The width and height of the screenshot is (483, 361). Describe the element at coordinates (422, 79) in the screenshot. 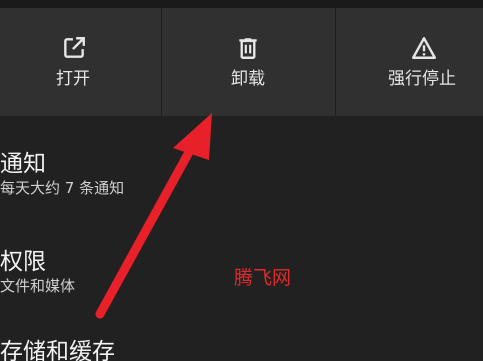

I see `force-stop-button-label: 强行停止` at that location.